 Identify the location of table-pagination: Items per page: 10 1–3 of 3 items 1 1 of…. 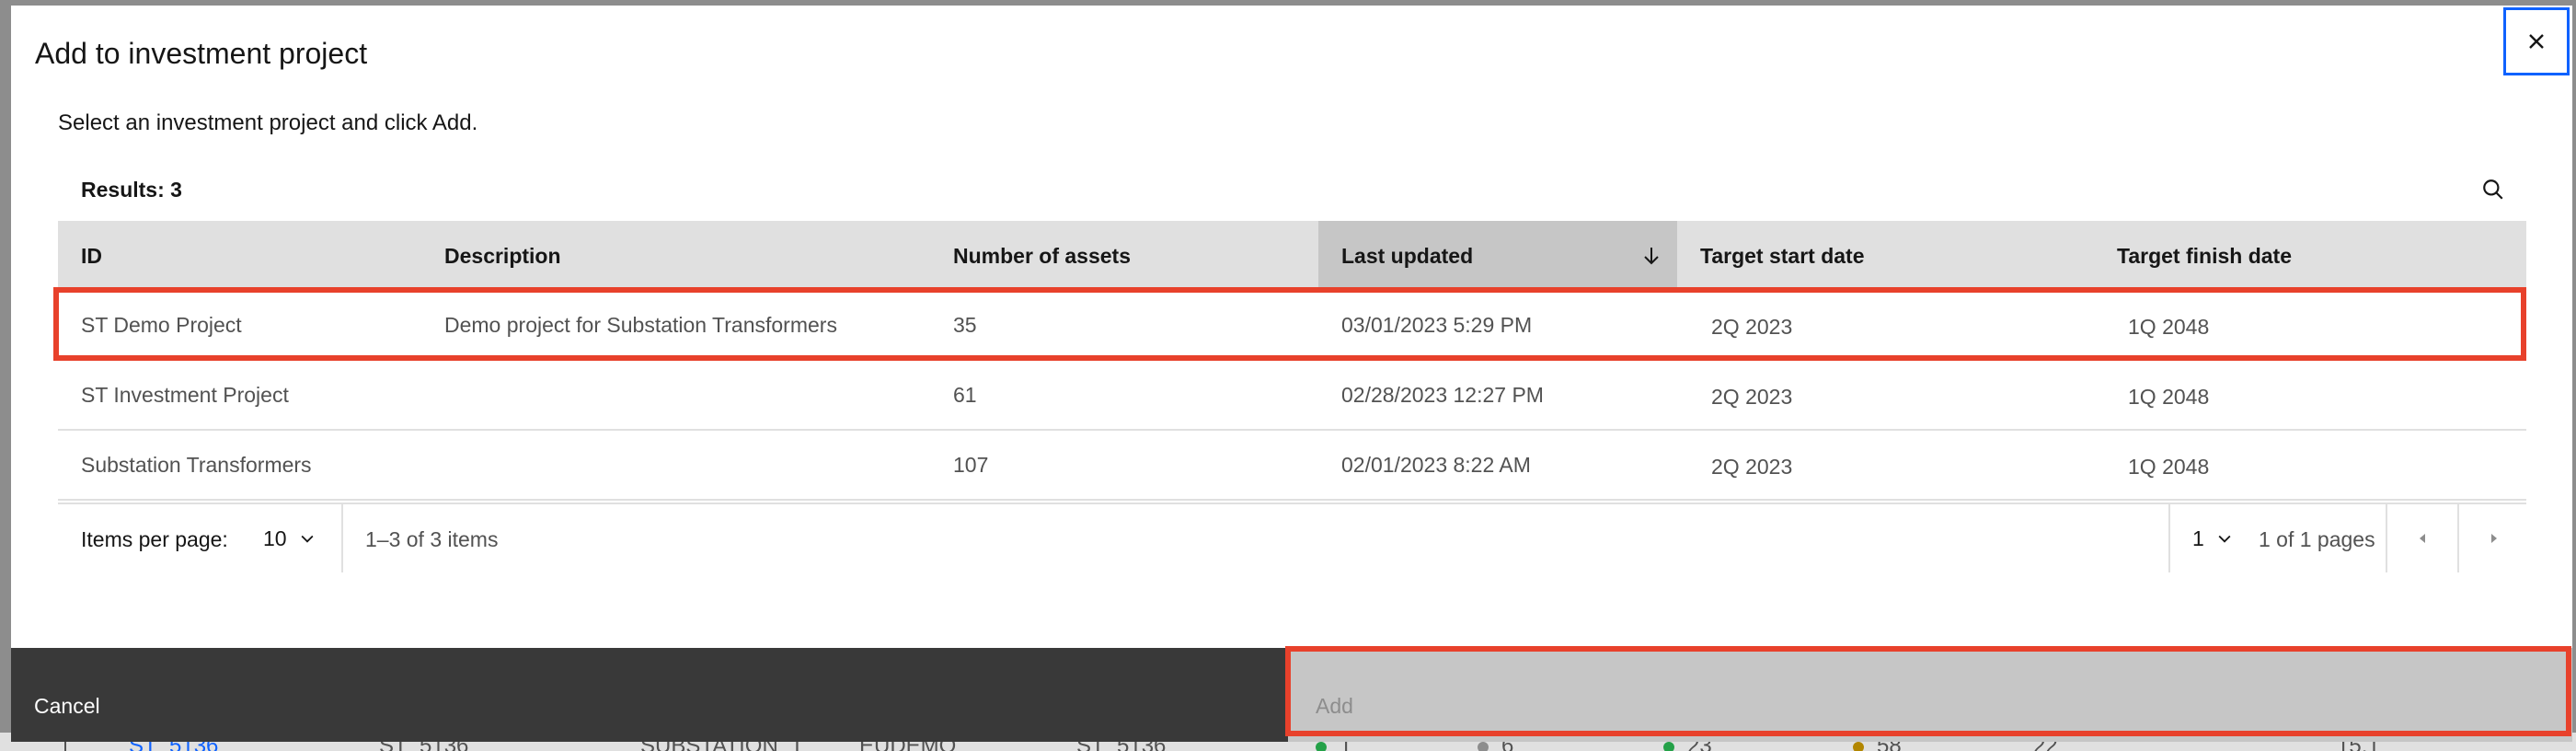
(1292, 537).